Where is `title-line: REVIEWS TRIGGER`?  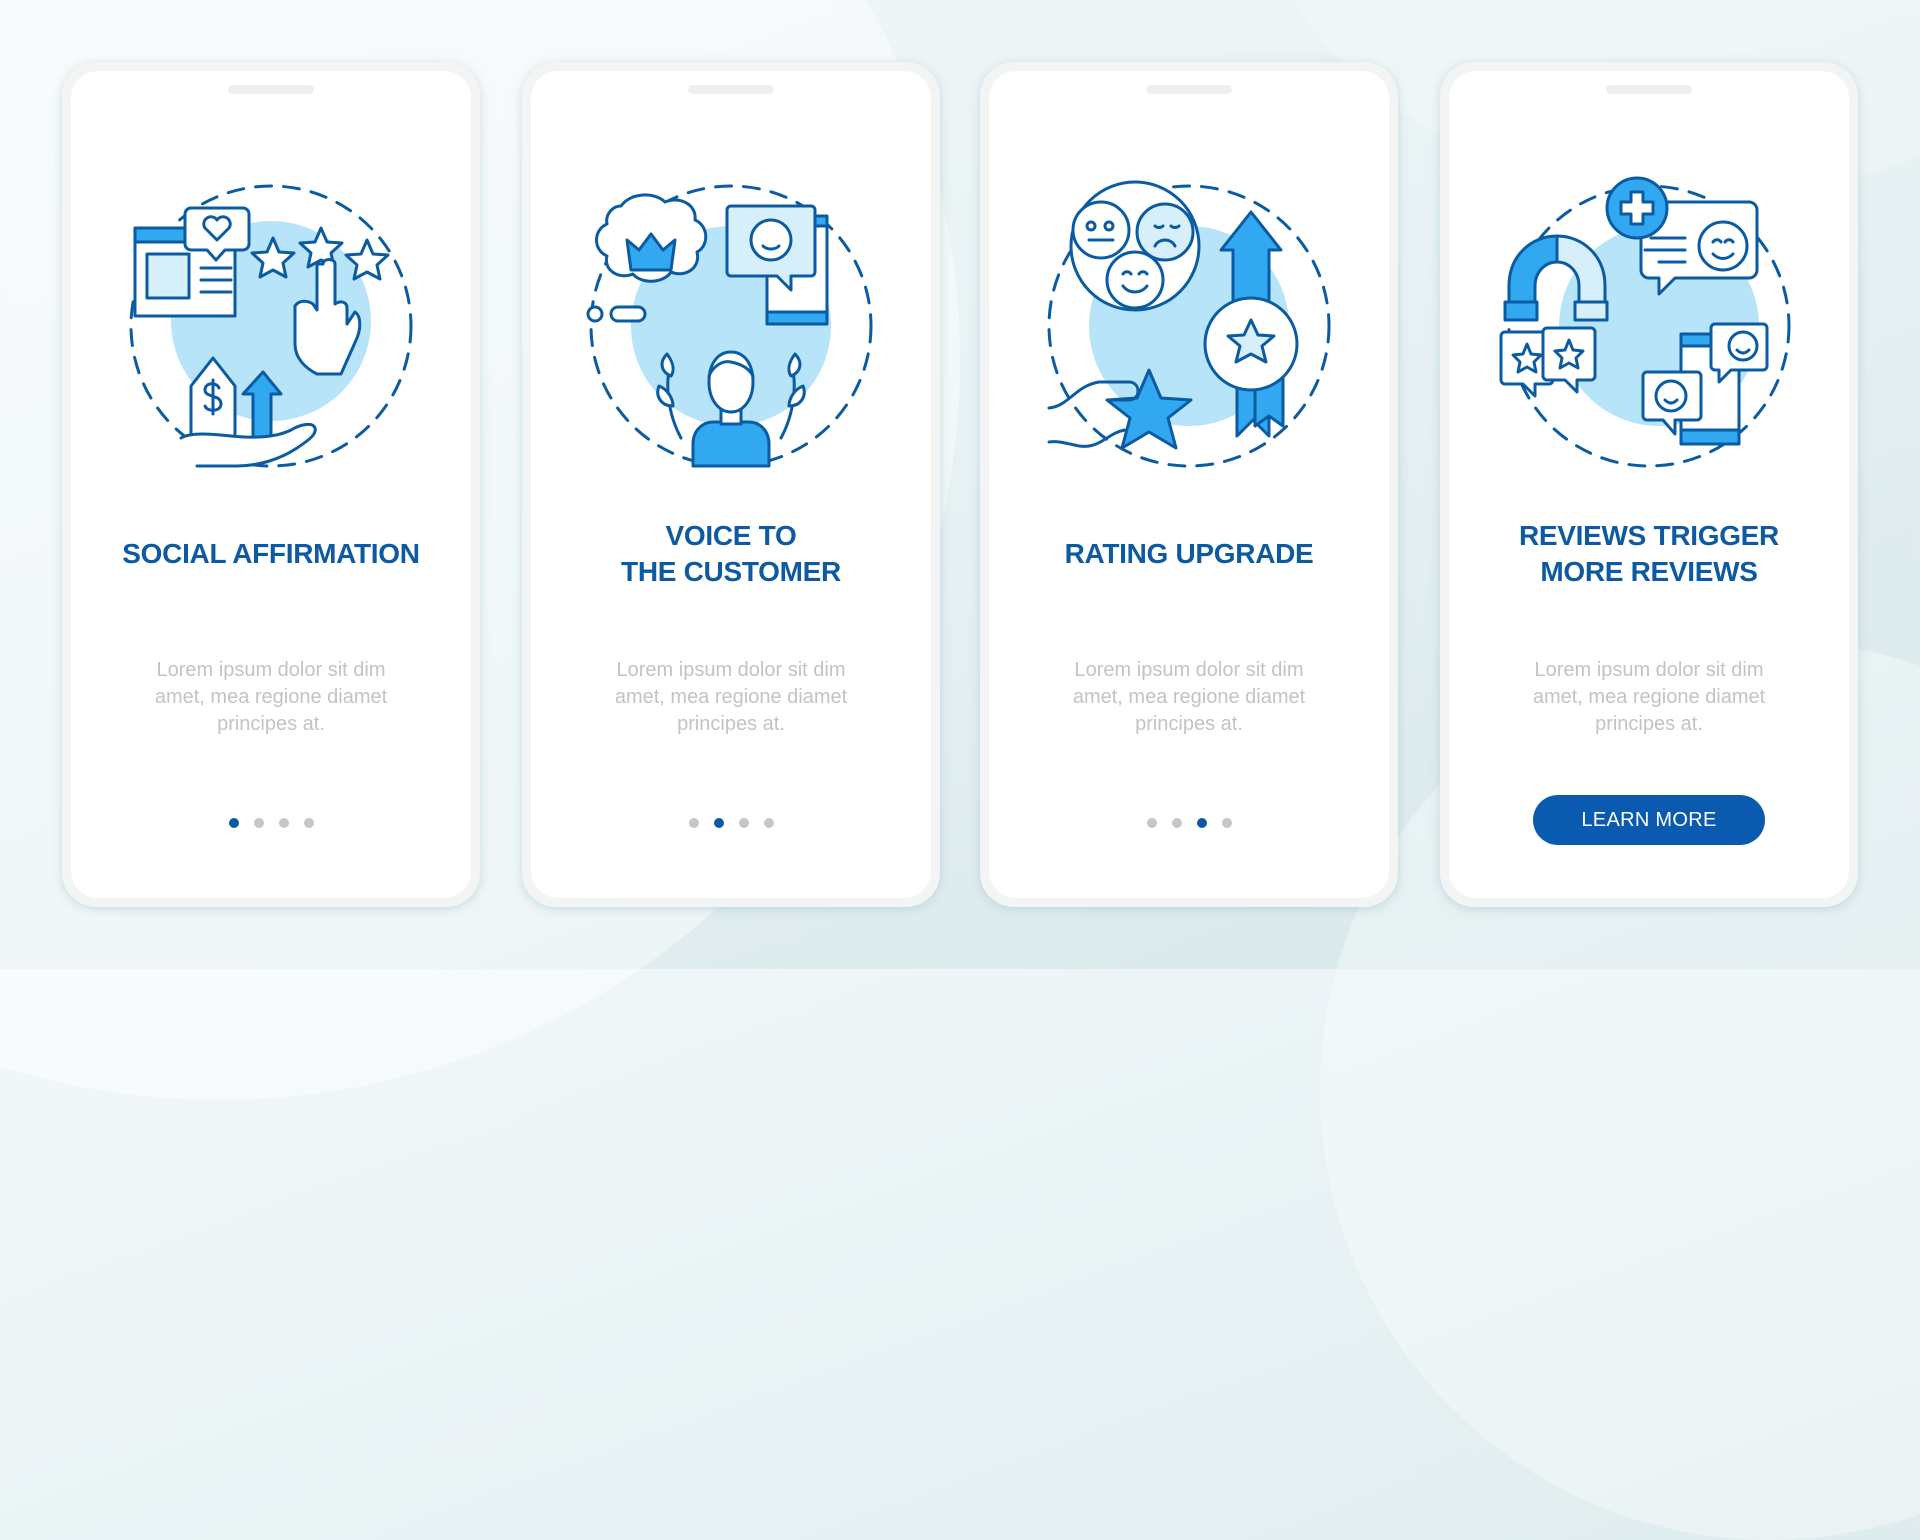
title-line: REVIEWS TRIGGER is located at coordinates (1649, 535).